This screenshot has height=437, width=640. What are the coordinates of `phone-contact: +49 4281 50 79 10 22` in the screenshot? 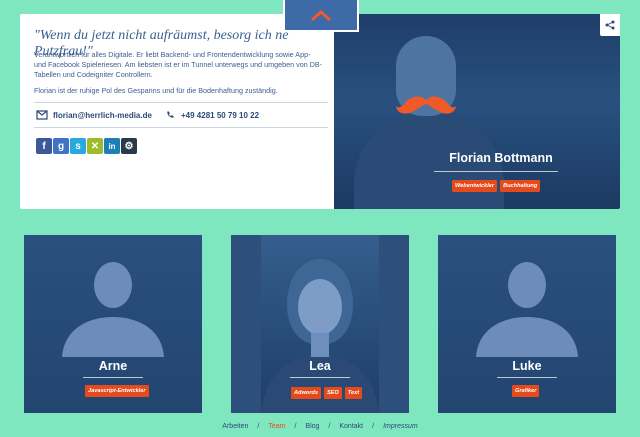 It's located at (212, 115).